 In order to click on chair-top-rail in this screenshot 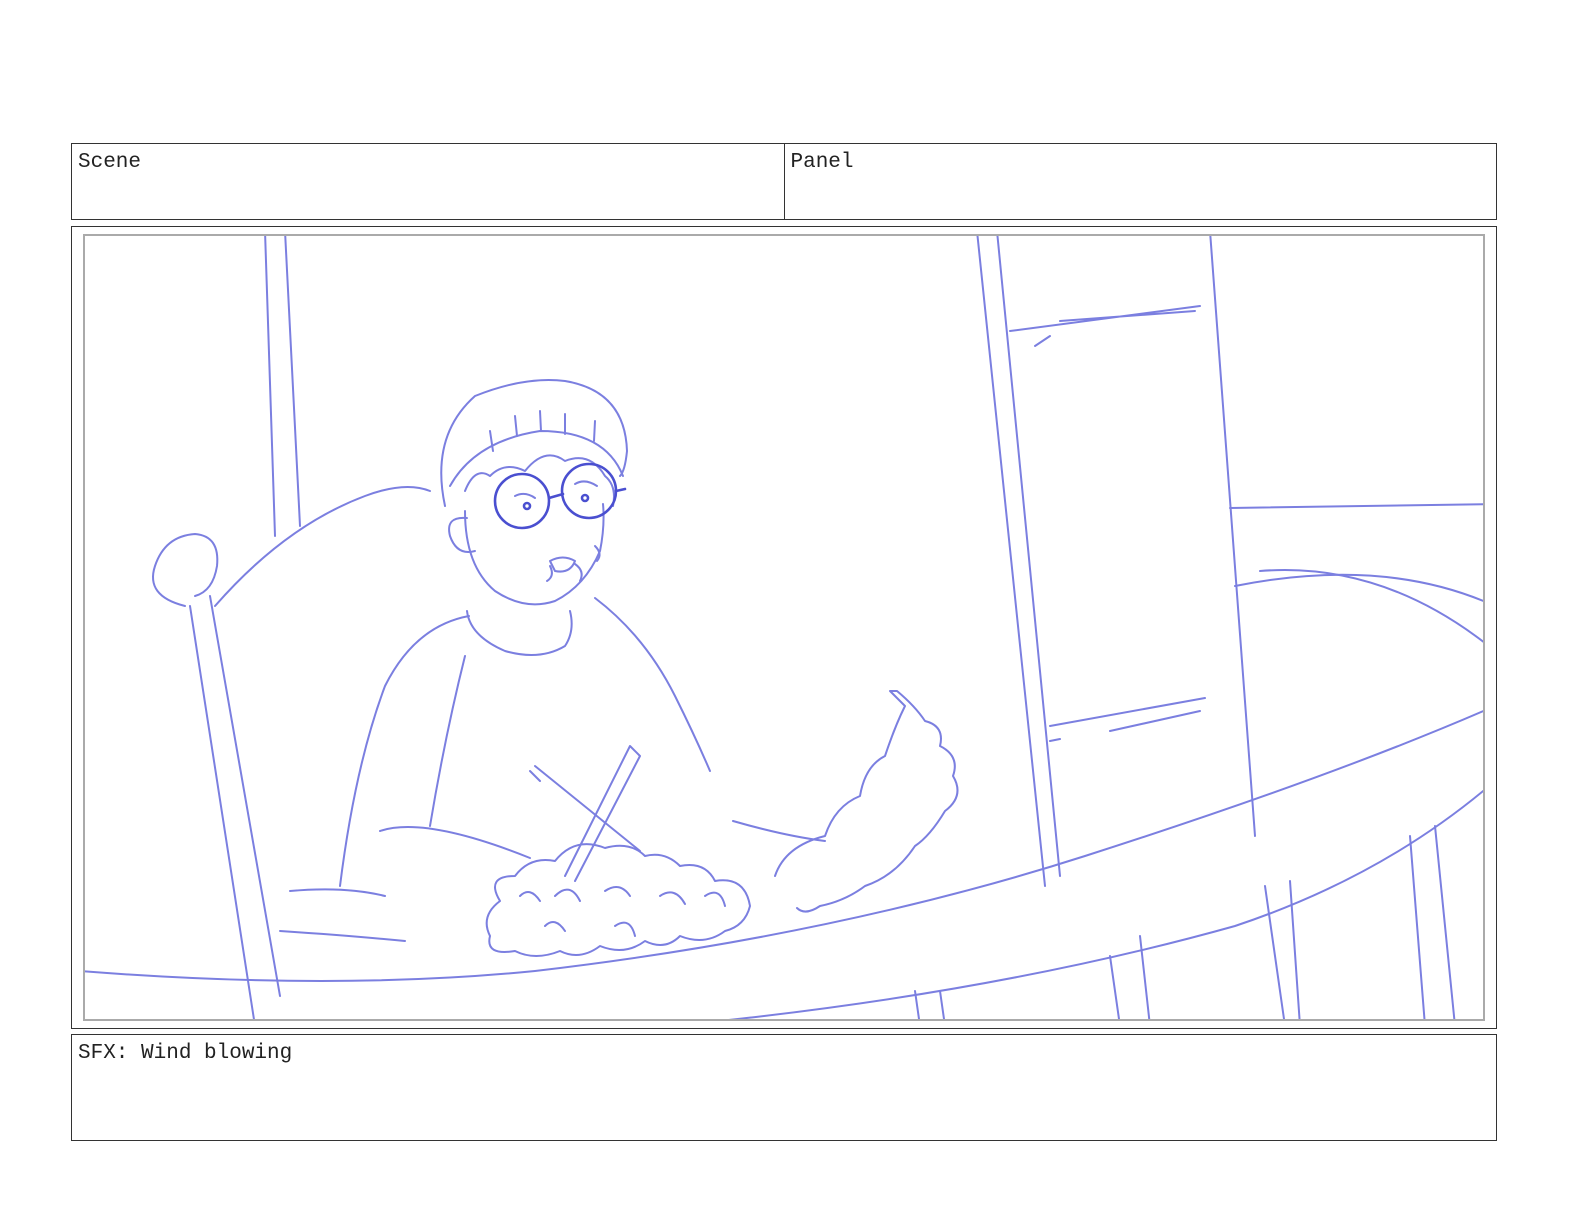, I will do `click(322, 546)`.